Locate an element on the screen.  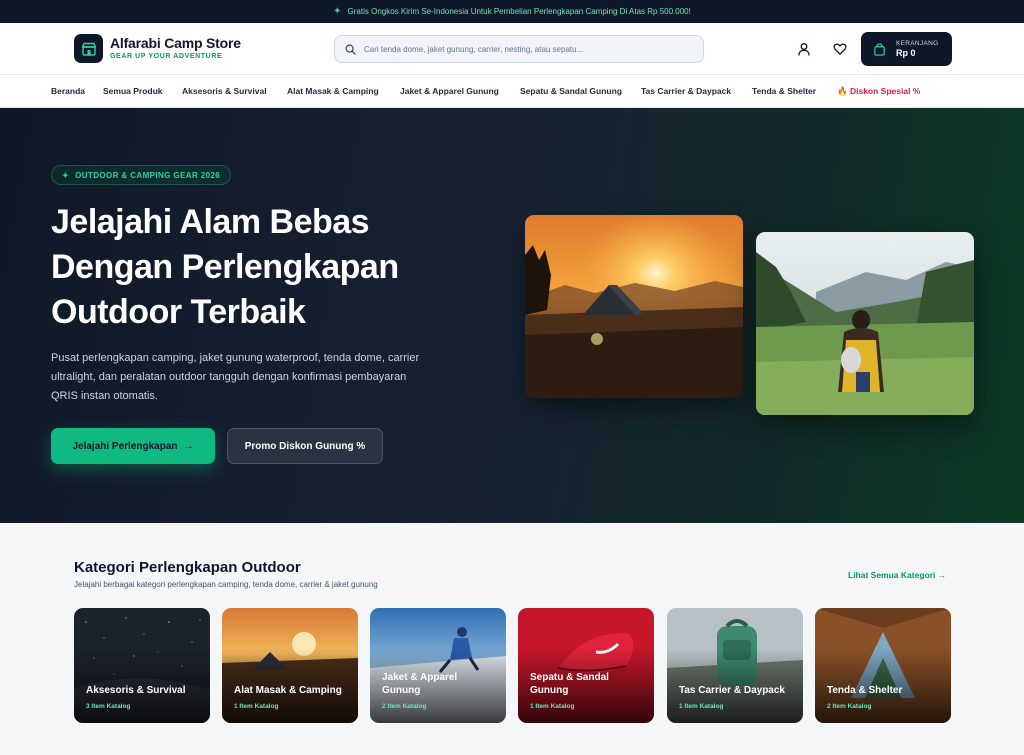
explore-gear-button: Jelajahi Perlengkapan → is located at coordinates (133, 446).